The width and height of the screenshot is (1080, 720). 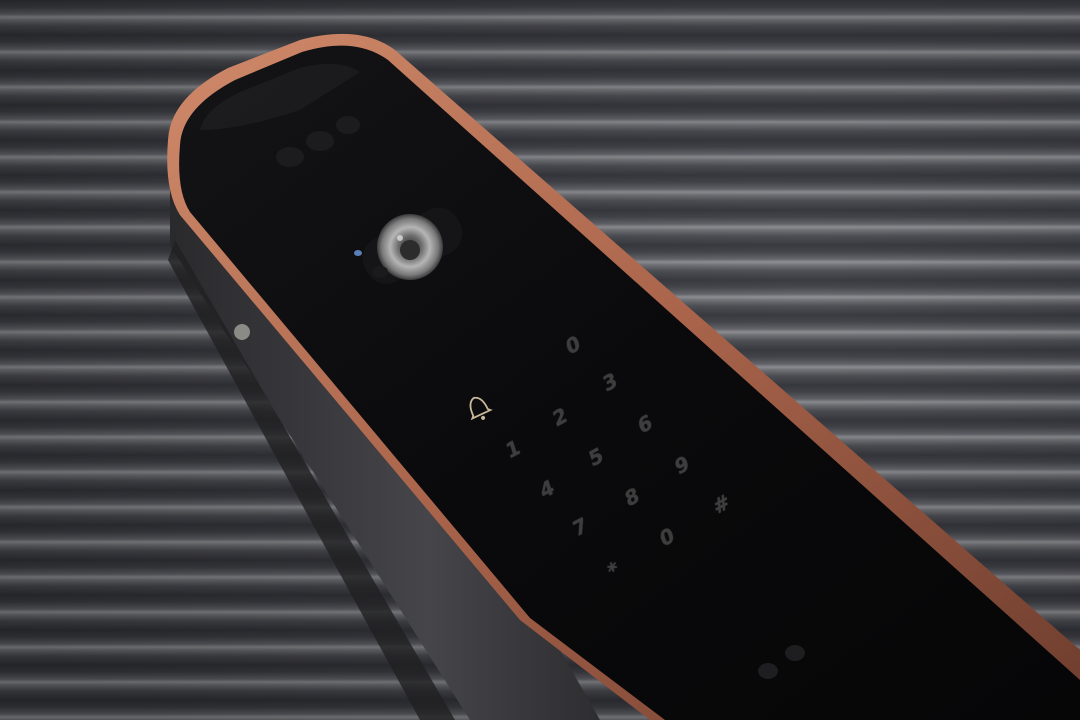 I want to click on side-screw, so click(x=242, y=332).